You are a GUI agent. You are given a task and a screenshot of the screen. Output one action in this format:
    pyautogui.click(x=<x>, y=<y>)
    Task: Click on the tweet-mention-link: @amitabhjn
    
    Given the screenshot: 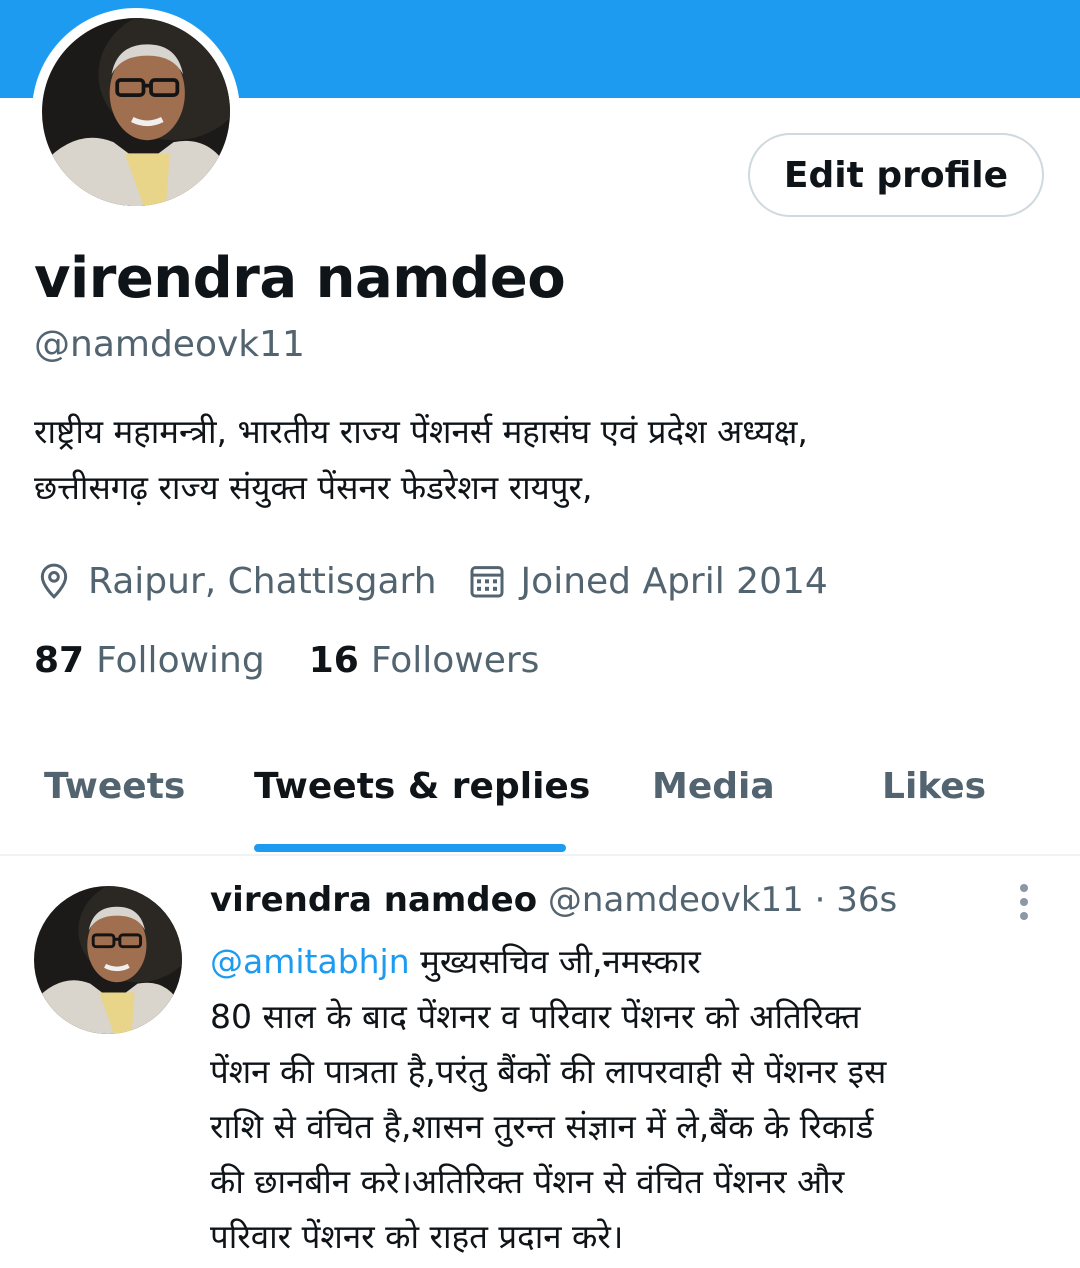 What is the action you would take?
    pyautogui.click(x=310, y=961)
    